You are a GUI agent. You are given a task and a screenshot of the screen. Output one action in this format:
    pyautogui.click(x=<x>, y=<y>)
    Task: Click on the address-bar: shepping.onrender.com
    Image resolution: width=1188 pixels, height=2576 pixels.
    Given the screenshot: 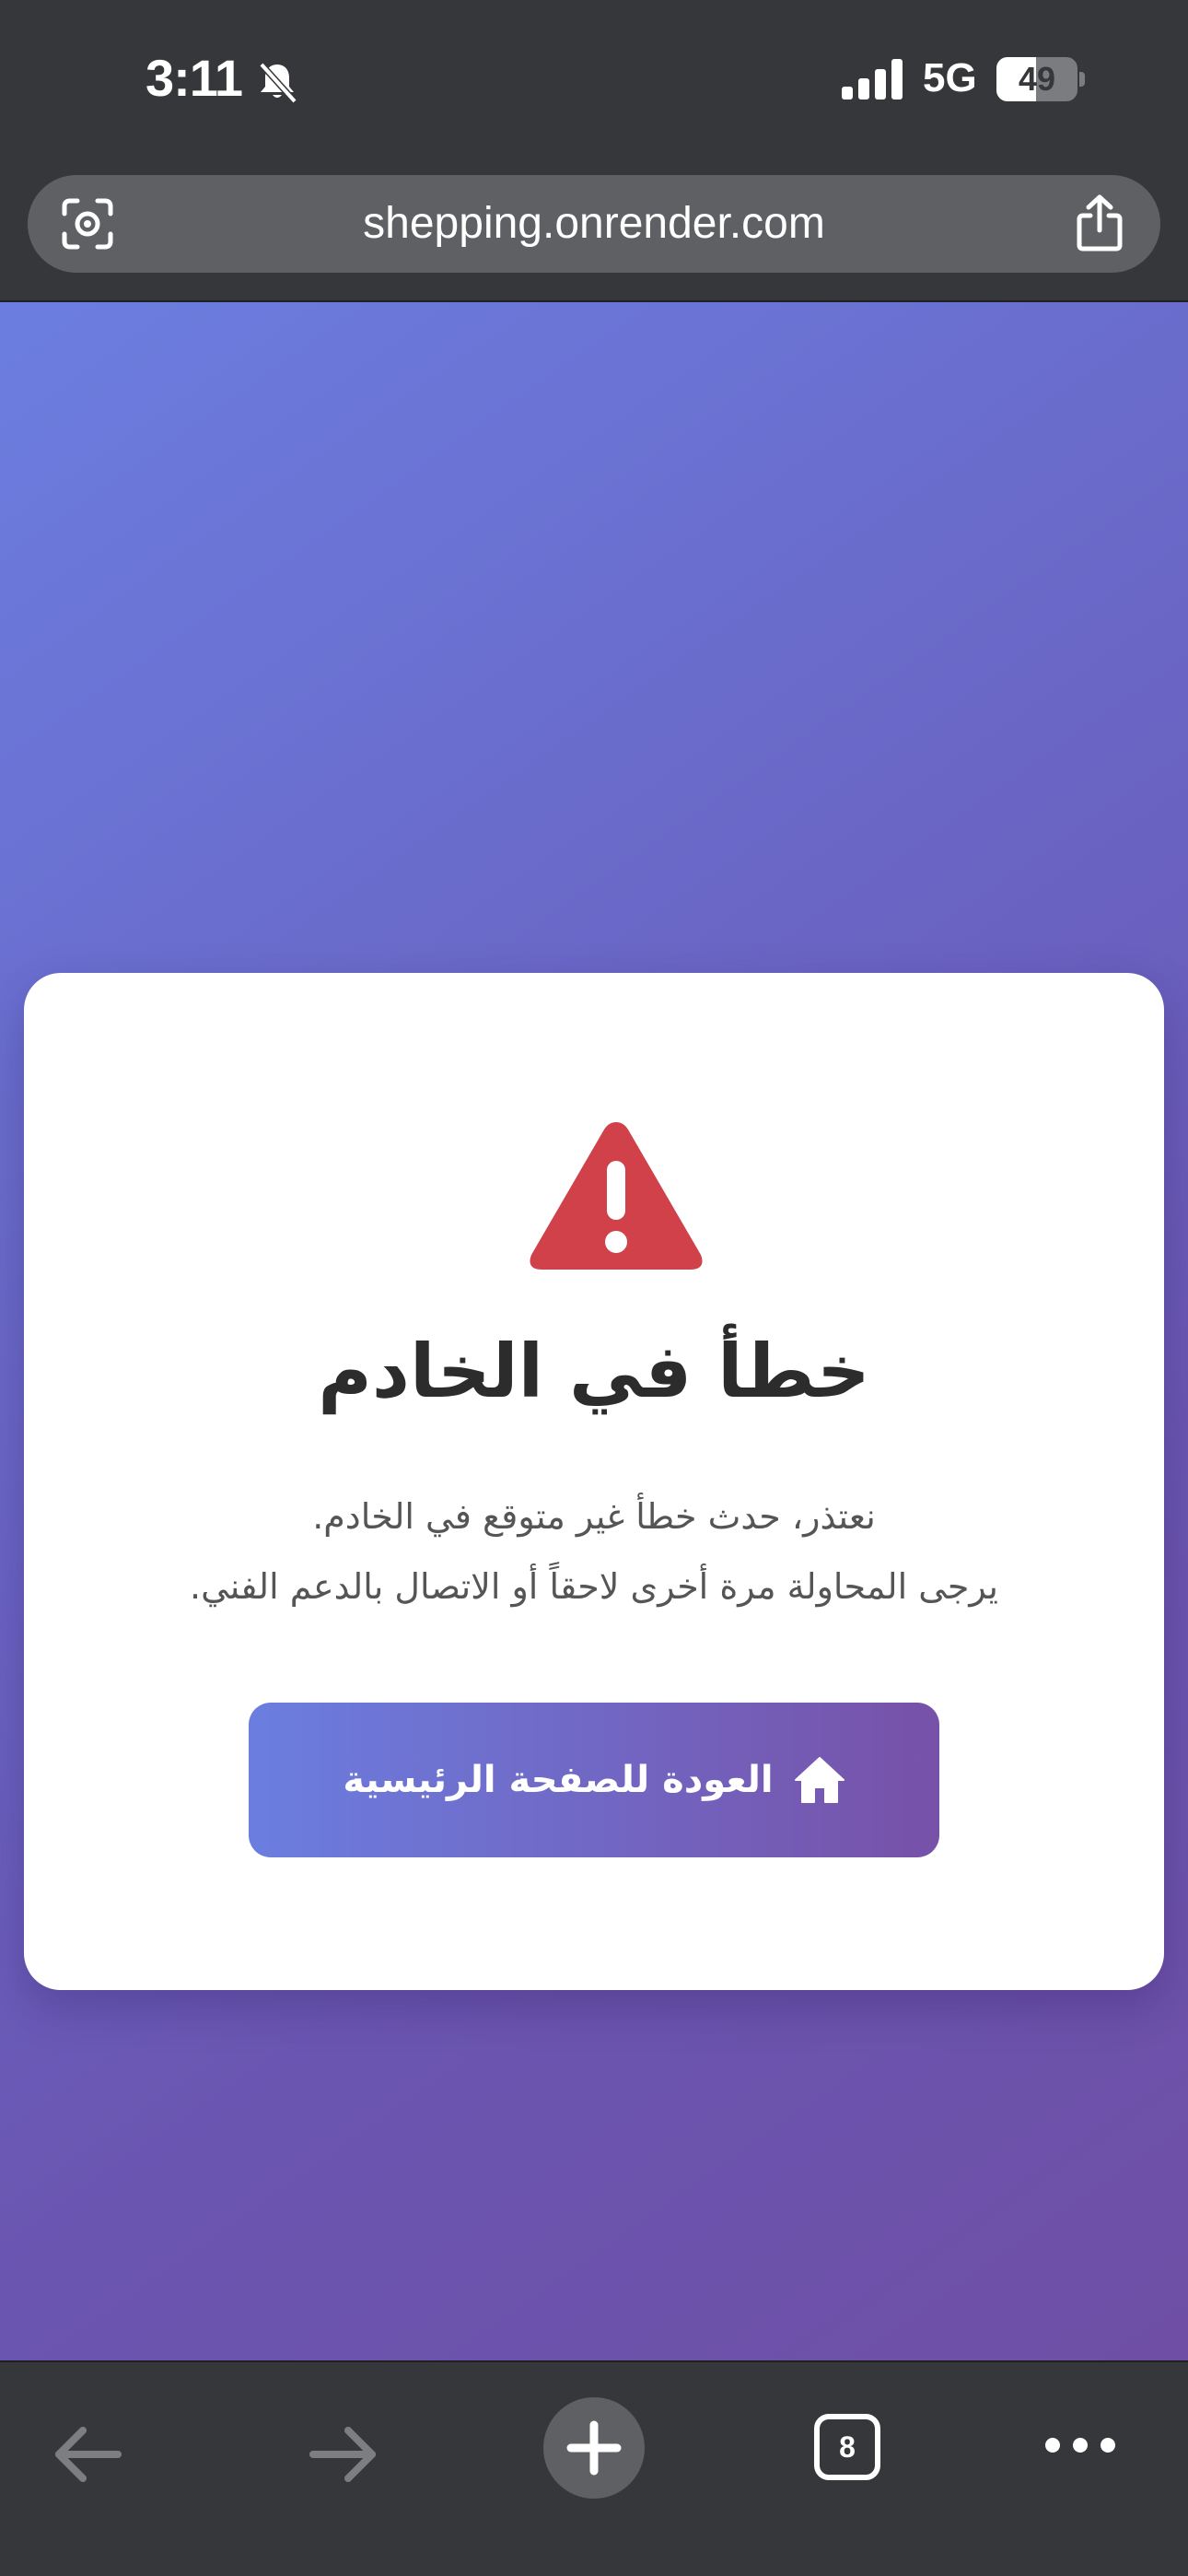 What is the action you would take?
    pyautogui.click(x=594, y=224)
    